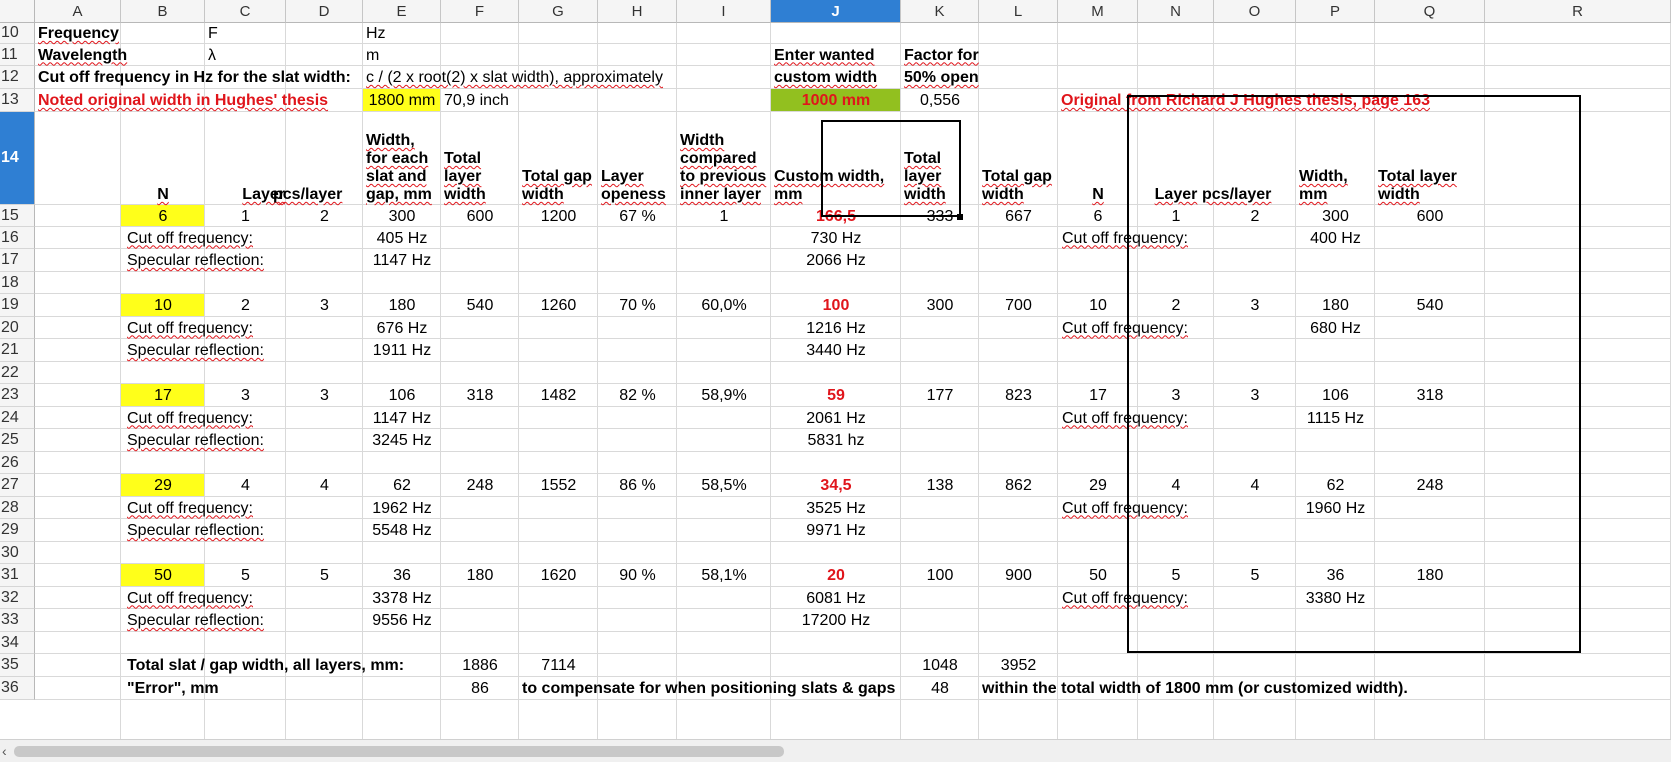 The height and width of the screenshot is (762, 1671). I want to click on custom-width-input: 1000 mm, so click(836, 100).